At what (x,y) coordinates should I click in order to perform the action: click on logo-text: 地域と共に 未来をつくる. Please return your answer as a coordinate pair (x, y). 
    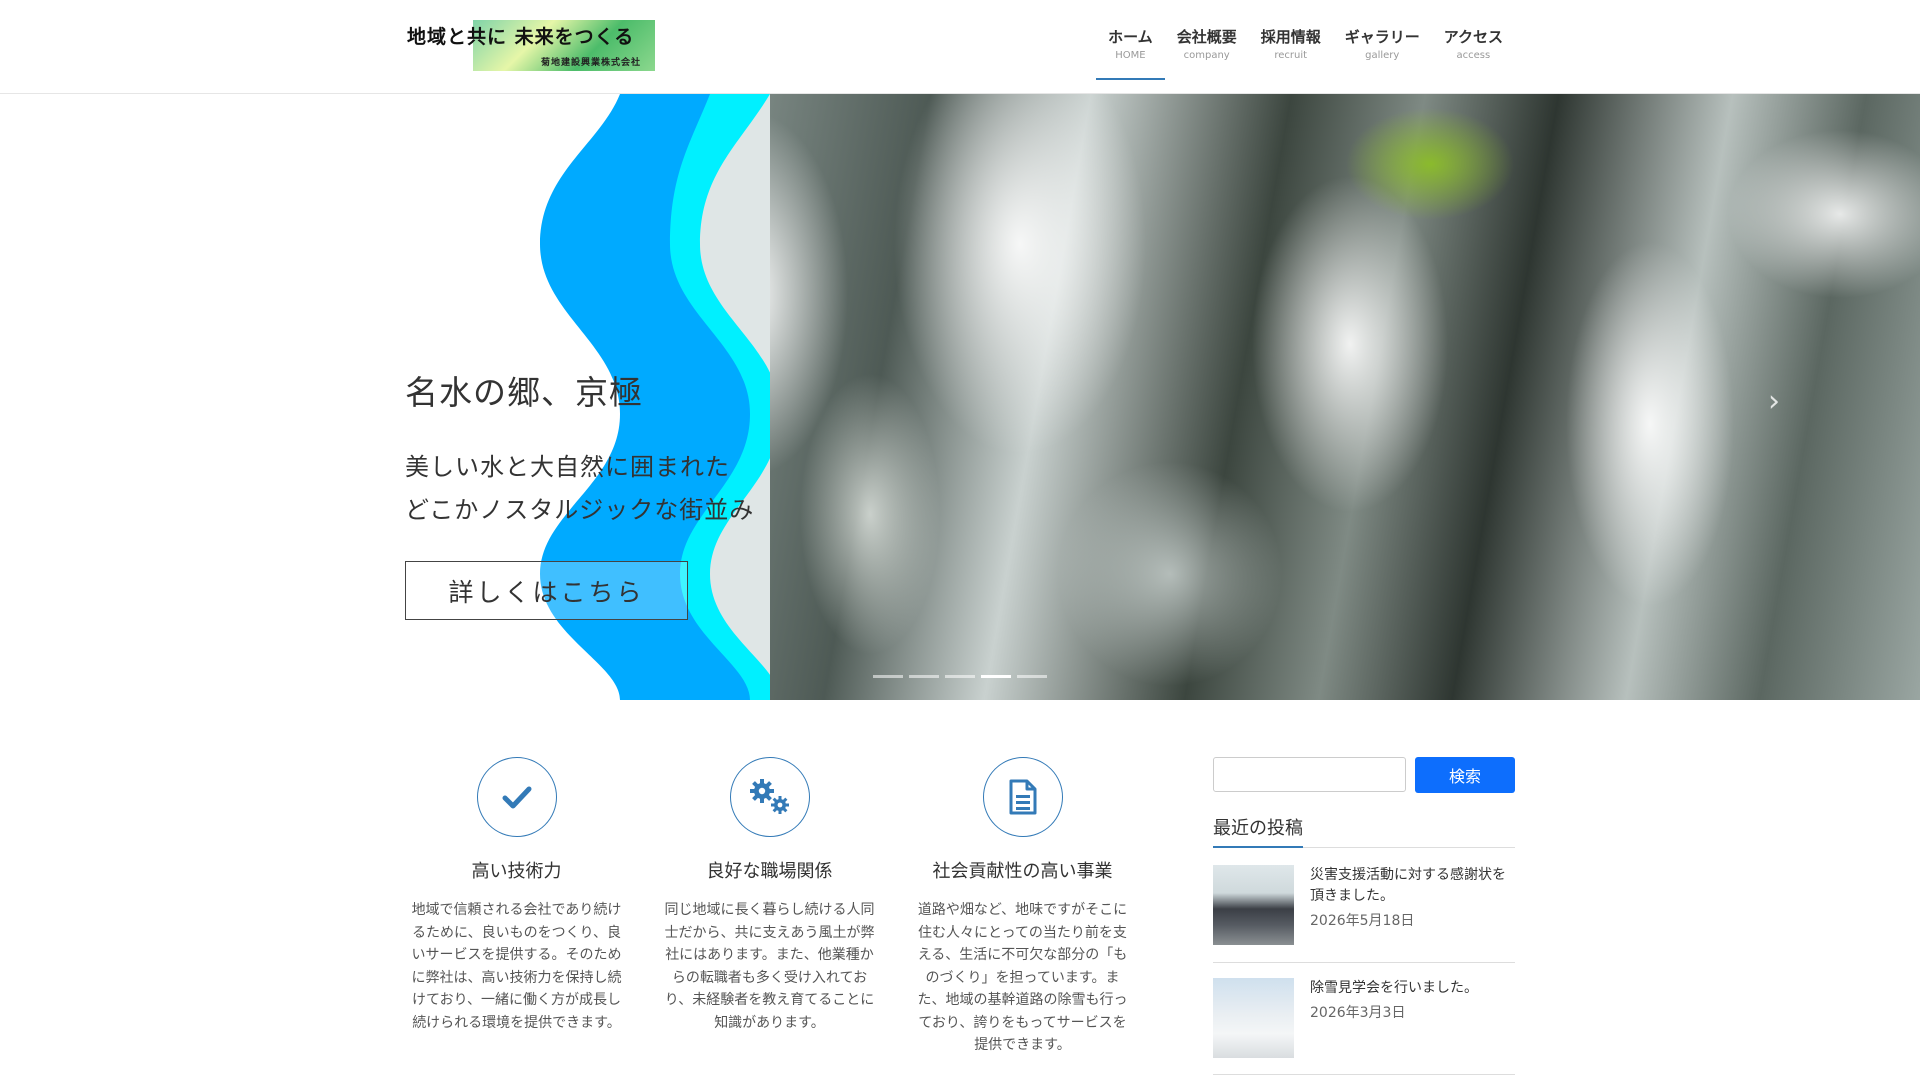
    Looking at the image, I should click on (521, 37).